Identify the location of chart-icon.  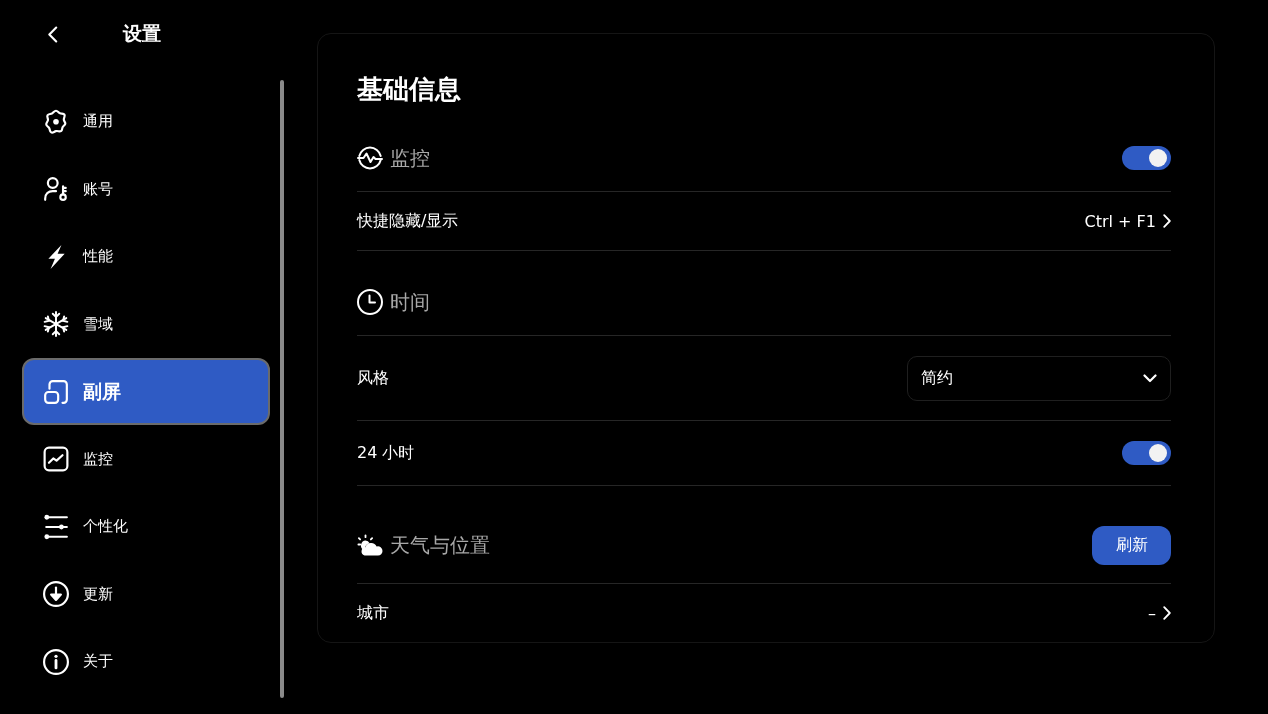
(56, 459).